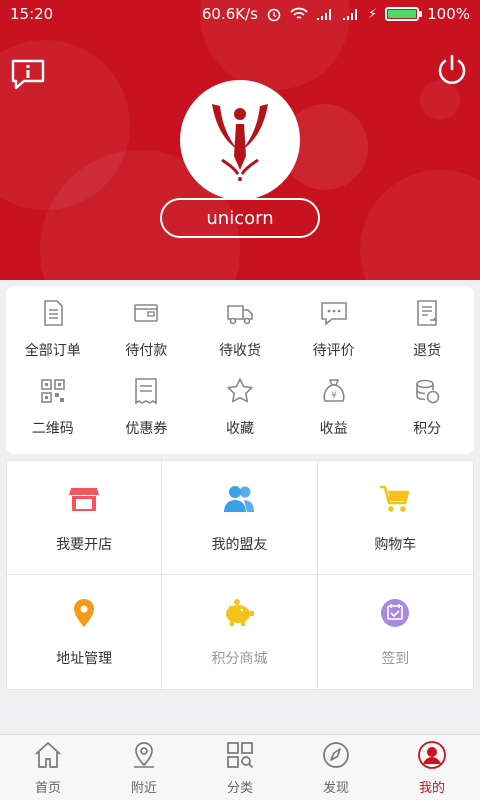 This screenshot has height=800, width=480. I want to click on qrcode-icon, so click(53, 393).